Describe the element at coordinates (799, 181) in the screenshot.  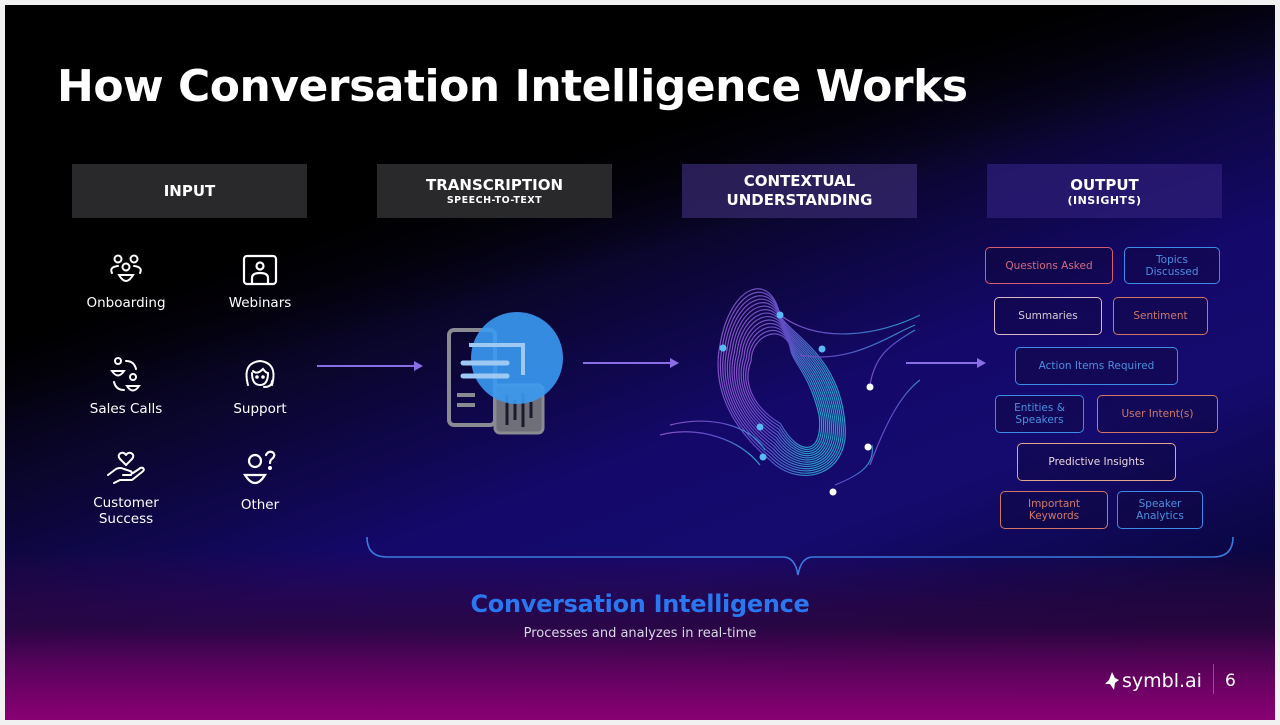
I see `stage-label: CONTEXTUAL` at that location.